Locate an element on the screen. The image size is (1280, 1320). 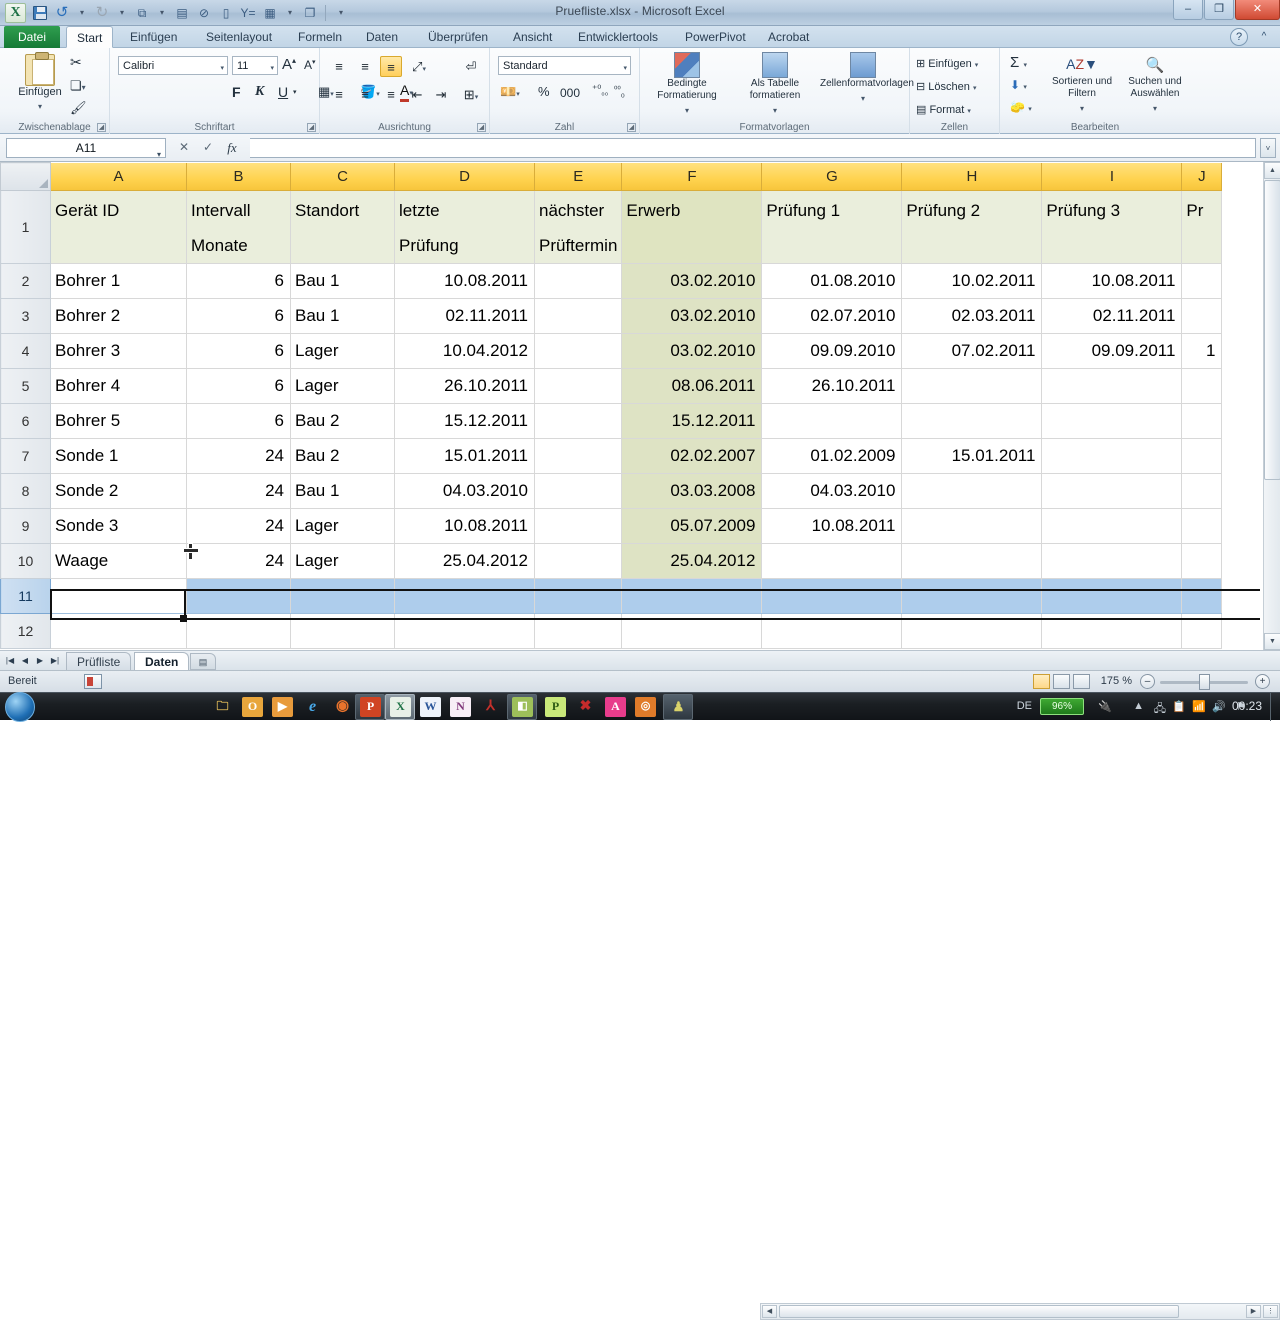
expand-formula-bar-icon: ˅ is located at coordinates (1268, 148).